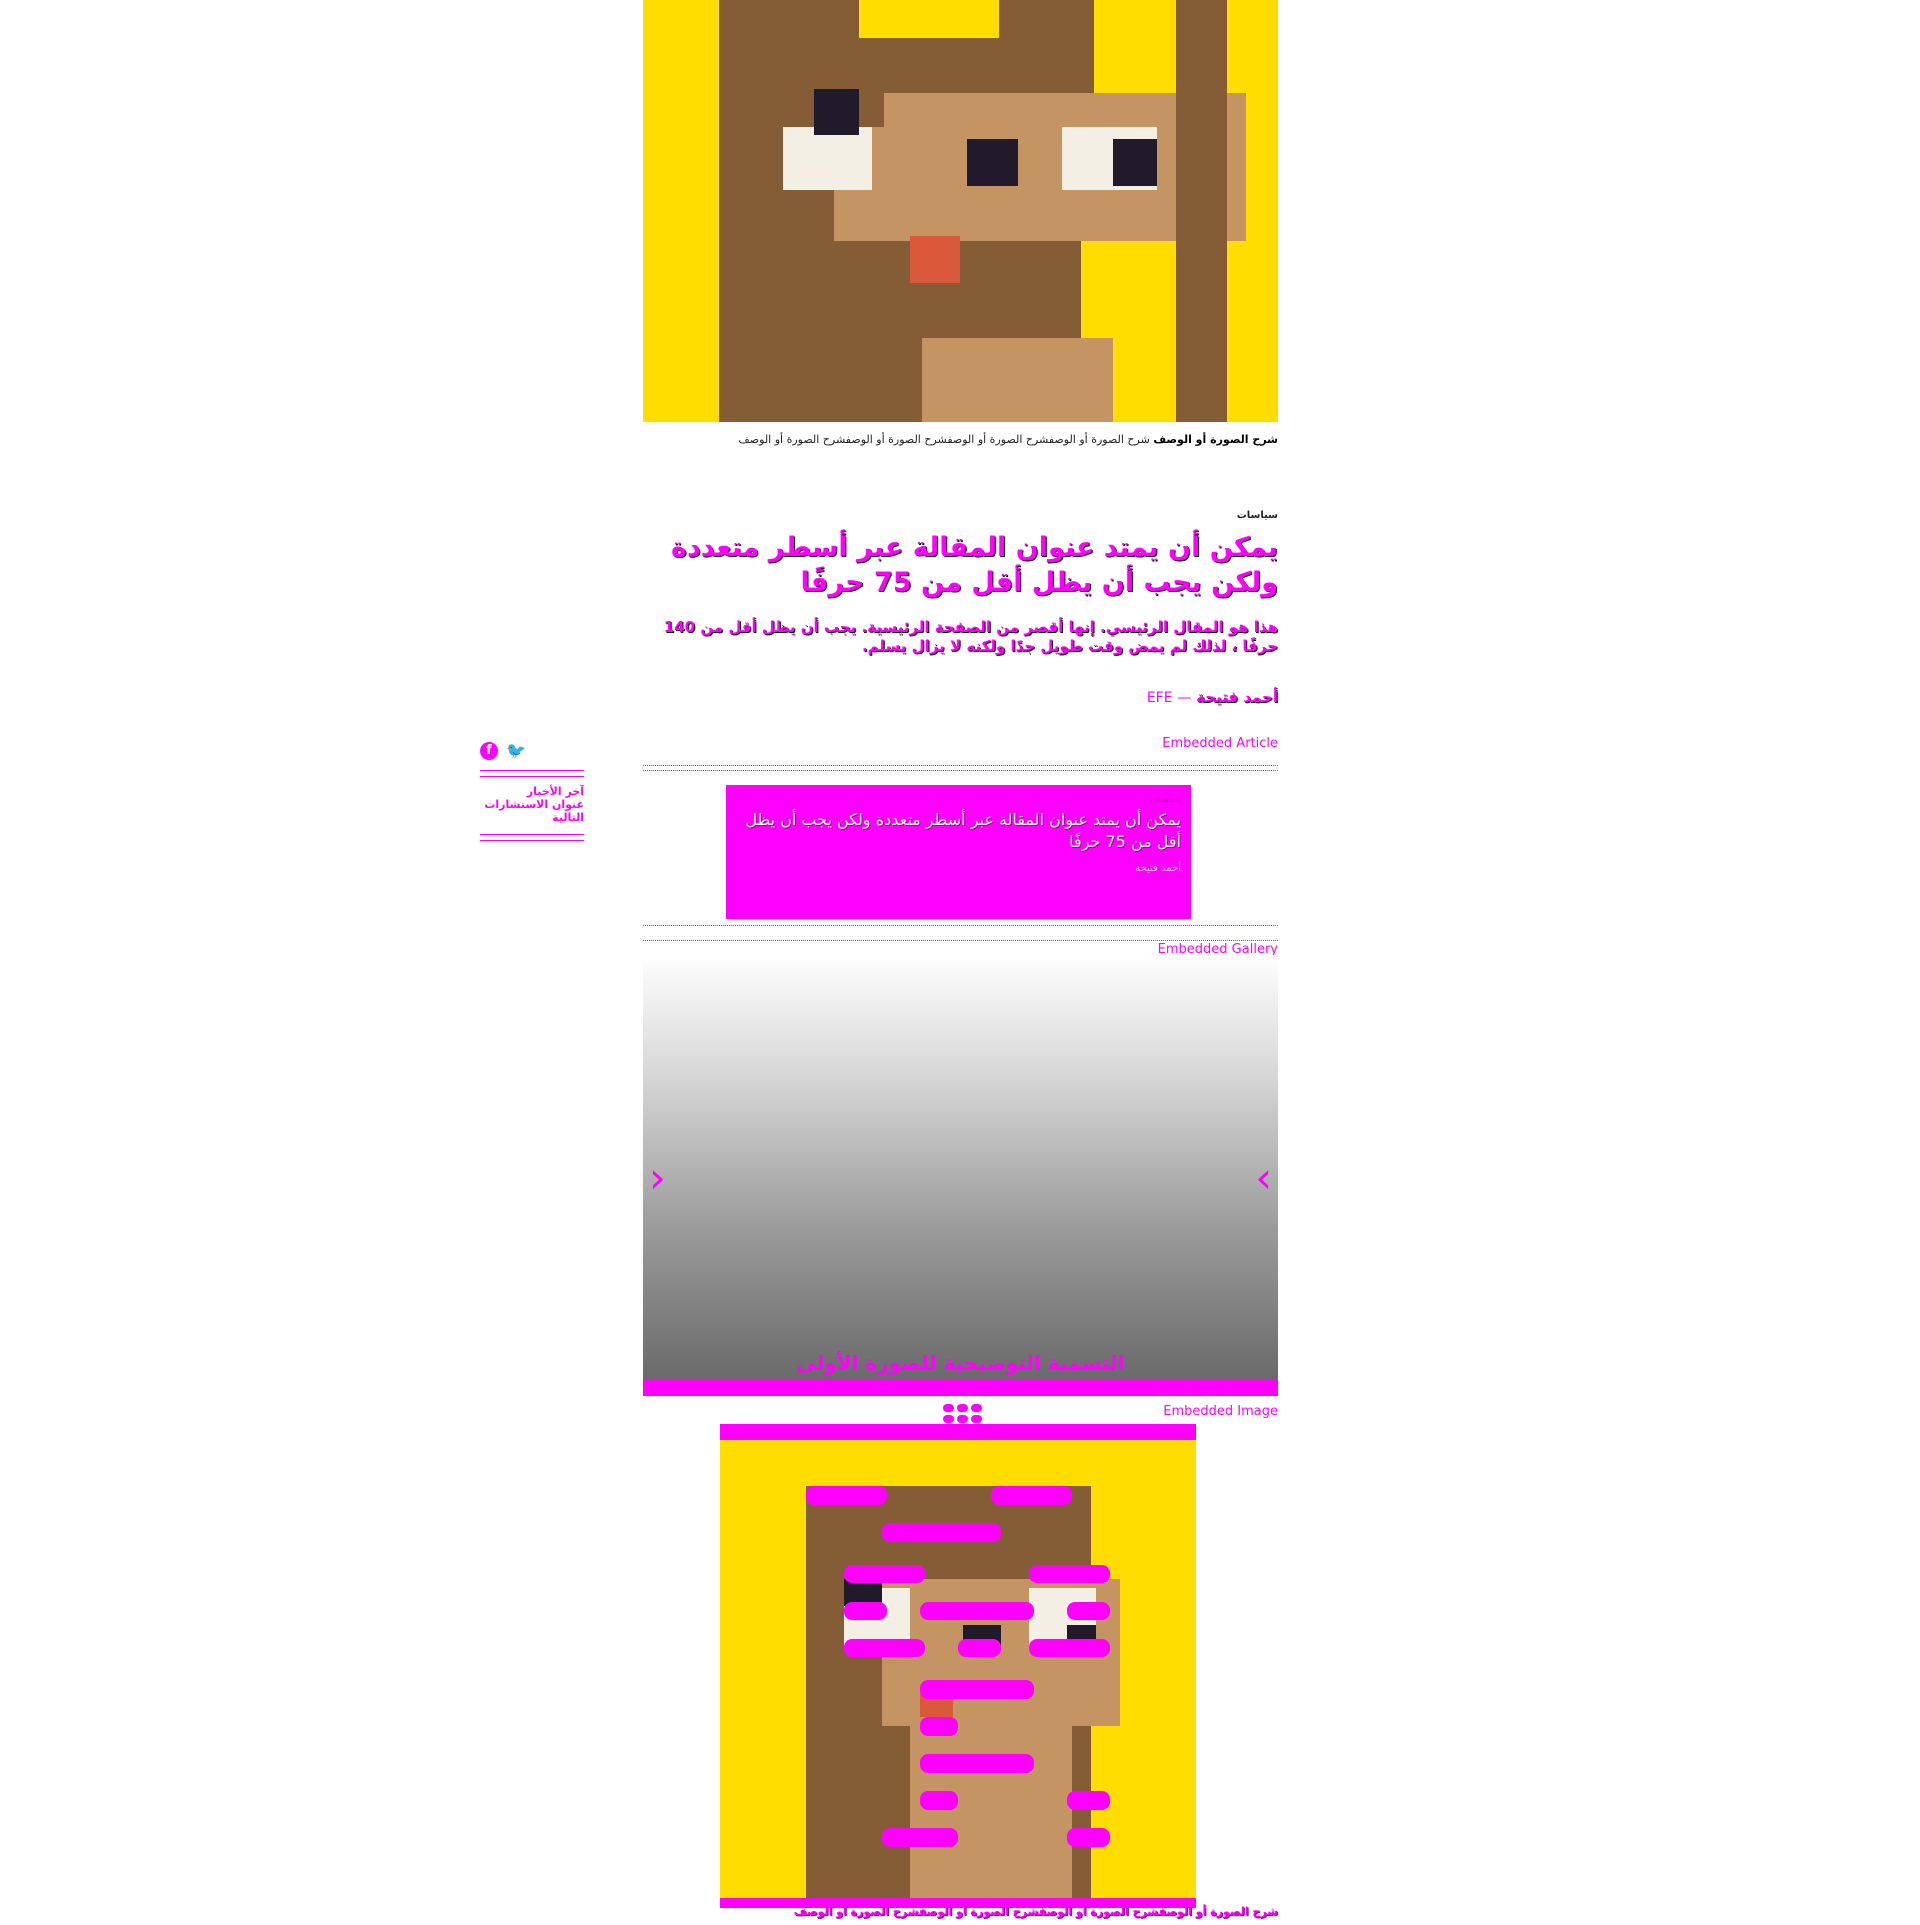  What do you see at coordinates (1237, 697) in the screenshot?
I see `byline-author: أحمد فتيحة` at bounding box center [1237, 697].